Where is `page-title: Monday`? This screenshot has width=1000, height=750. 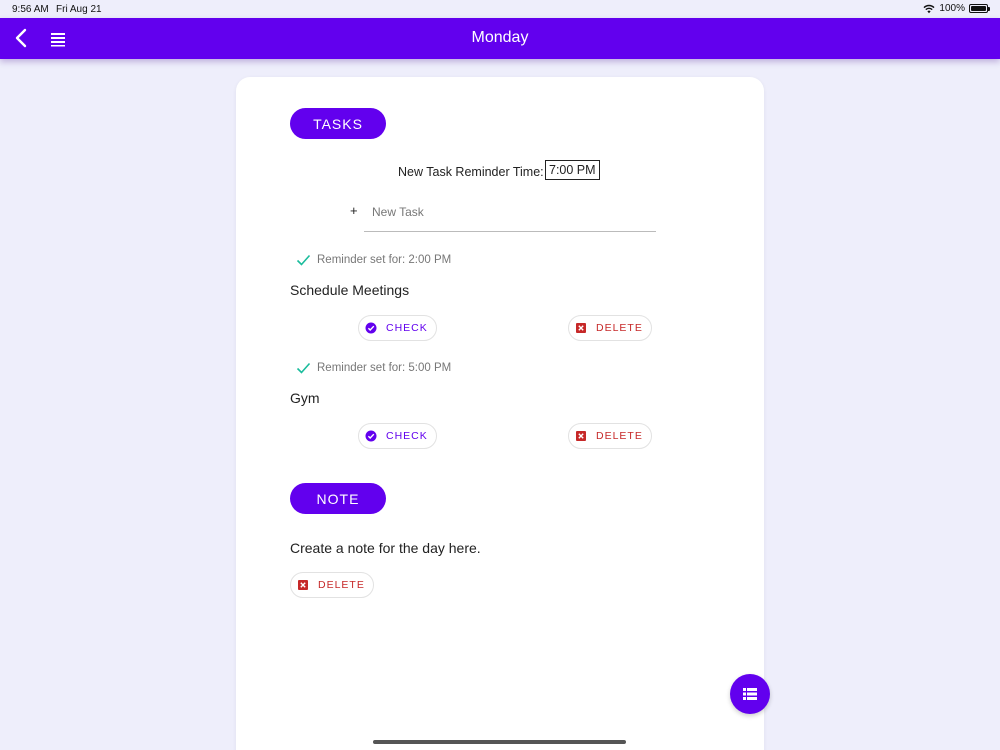
page-title: Monday is located at coordinates (500, 37).